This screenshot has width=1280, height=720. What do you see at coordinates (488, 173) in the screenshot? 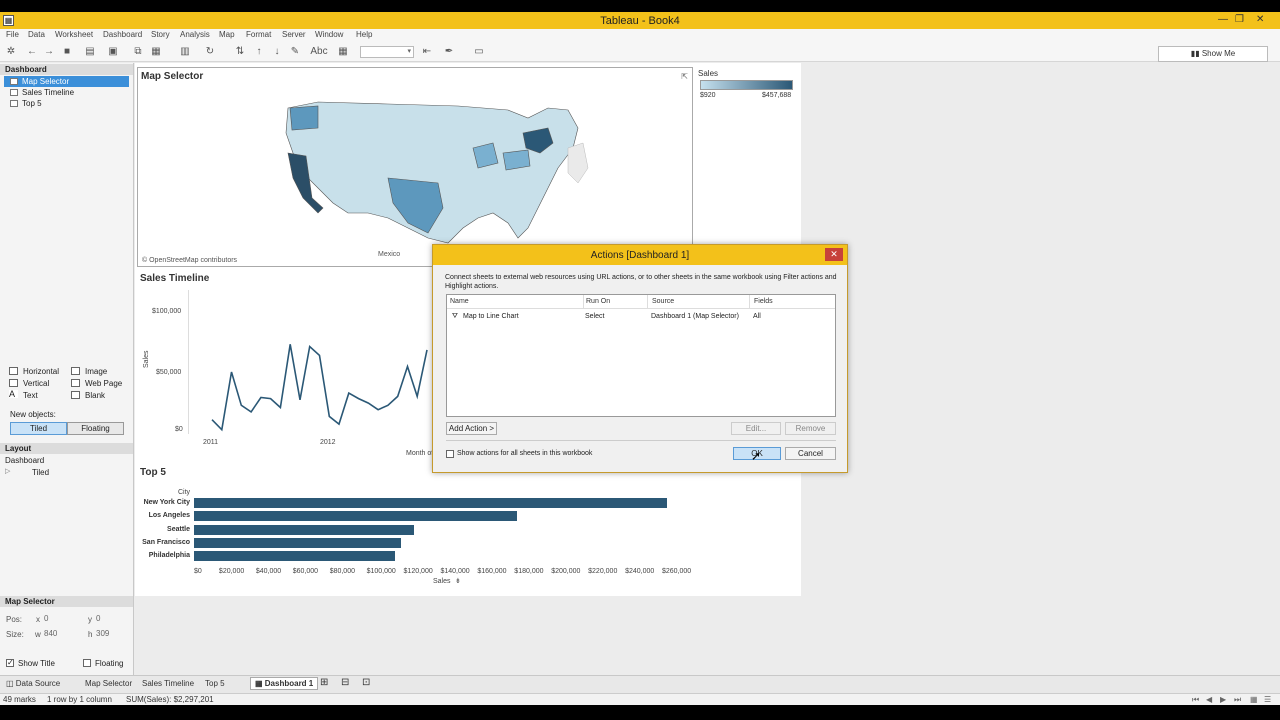
I see `us-map` at bounding box center [488, 173].